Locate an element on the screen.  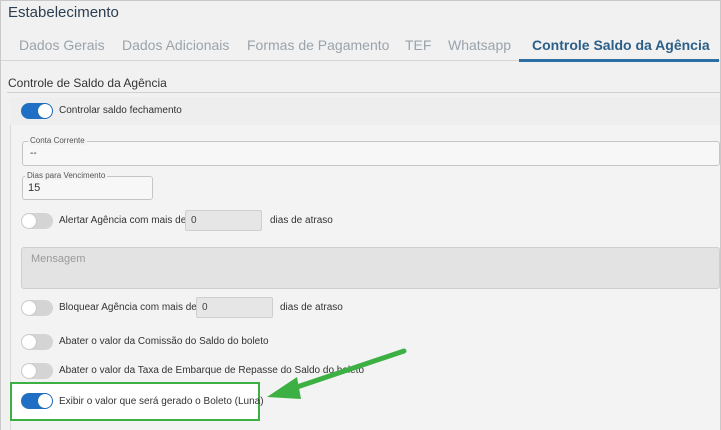
arrow-shaft is located at coordinates (347, 370).